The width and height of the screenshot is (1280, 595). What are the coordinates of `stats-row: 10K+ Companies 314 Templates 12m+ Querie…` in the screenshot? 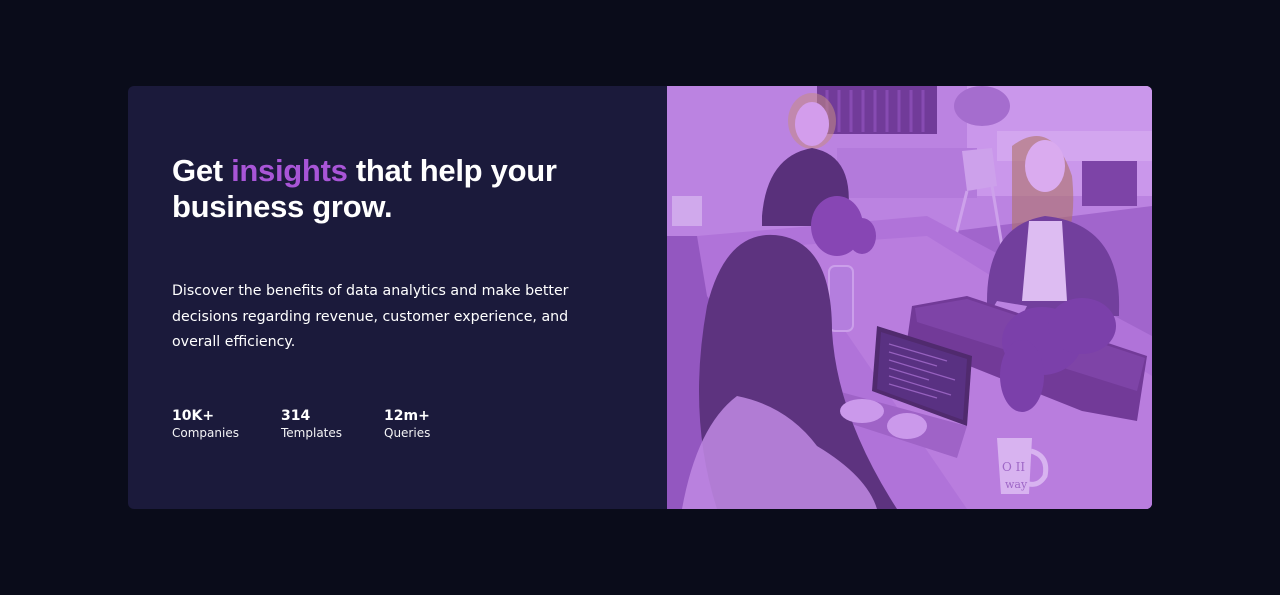 It's located at (301, 424).